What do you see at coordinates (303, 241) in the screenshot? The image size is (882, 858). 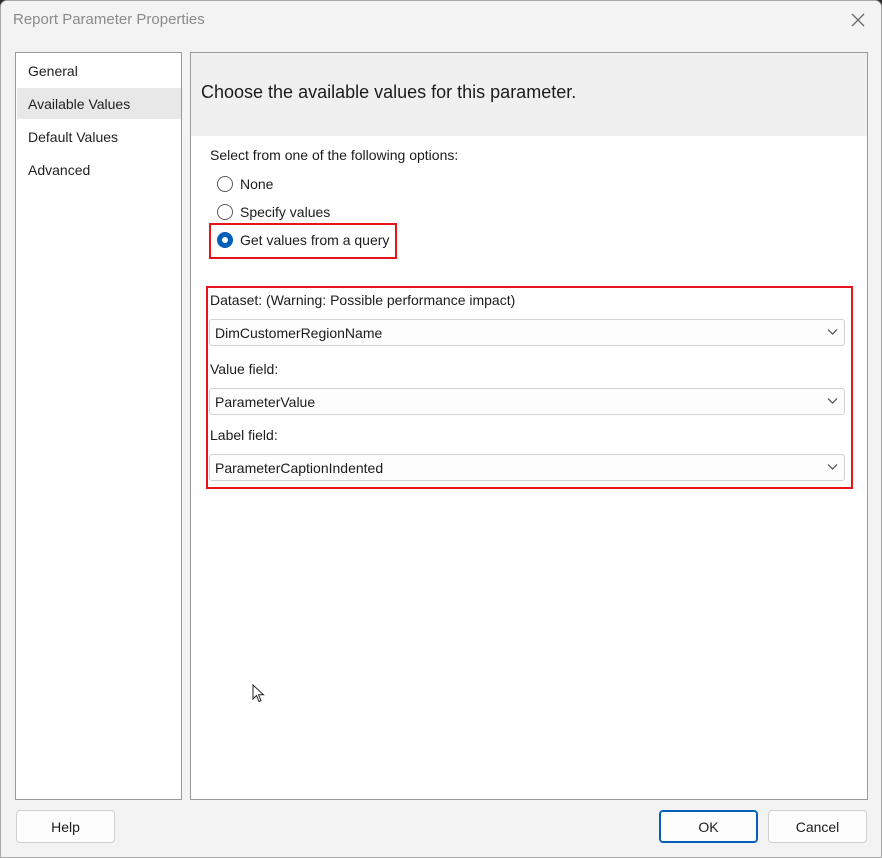 I see `highlight-box-query-option` at bounding box center [303, 241].